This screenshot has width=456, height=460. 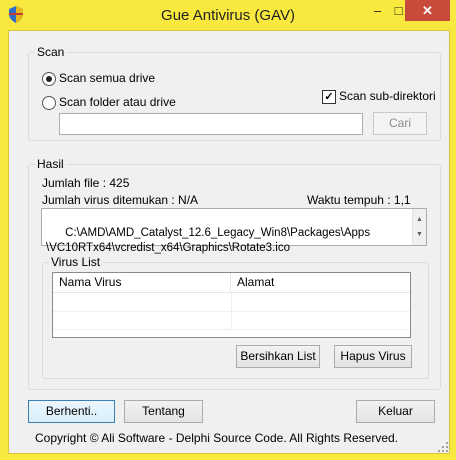 I want to click on file-count-text: Jumlah file : 425, so click(x=86, y=183).